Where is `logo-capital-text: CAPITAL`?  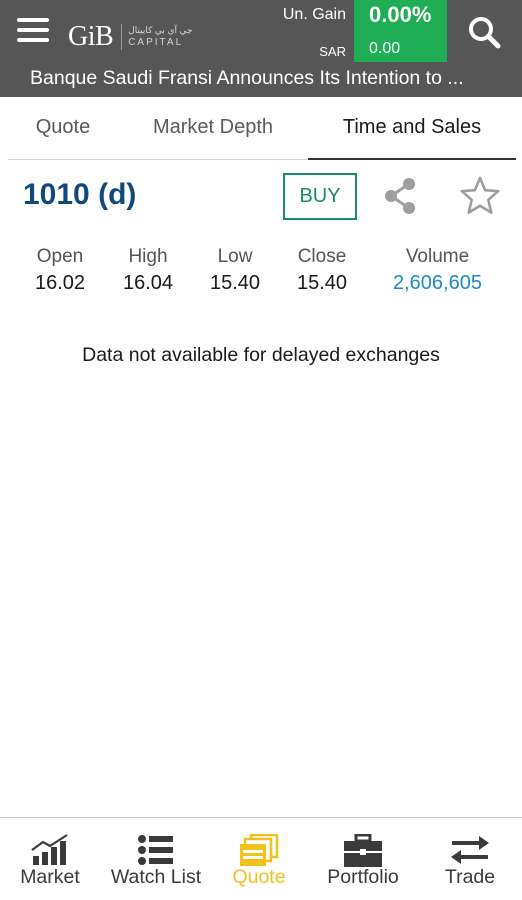 logo-capital-text: CAPITAL is located at coordinates (156, 42).